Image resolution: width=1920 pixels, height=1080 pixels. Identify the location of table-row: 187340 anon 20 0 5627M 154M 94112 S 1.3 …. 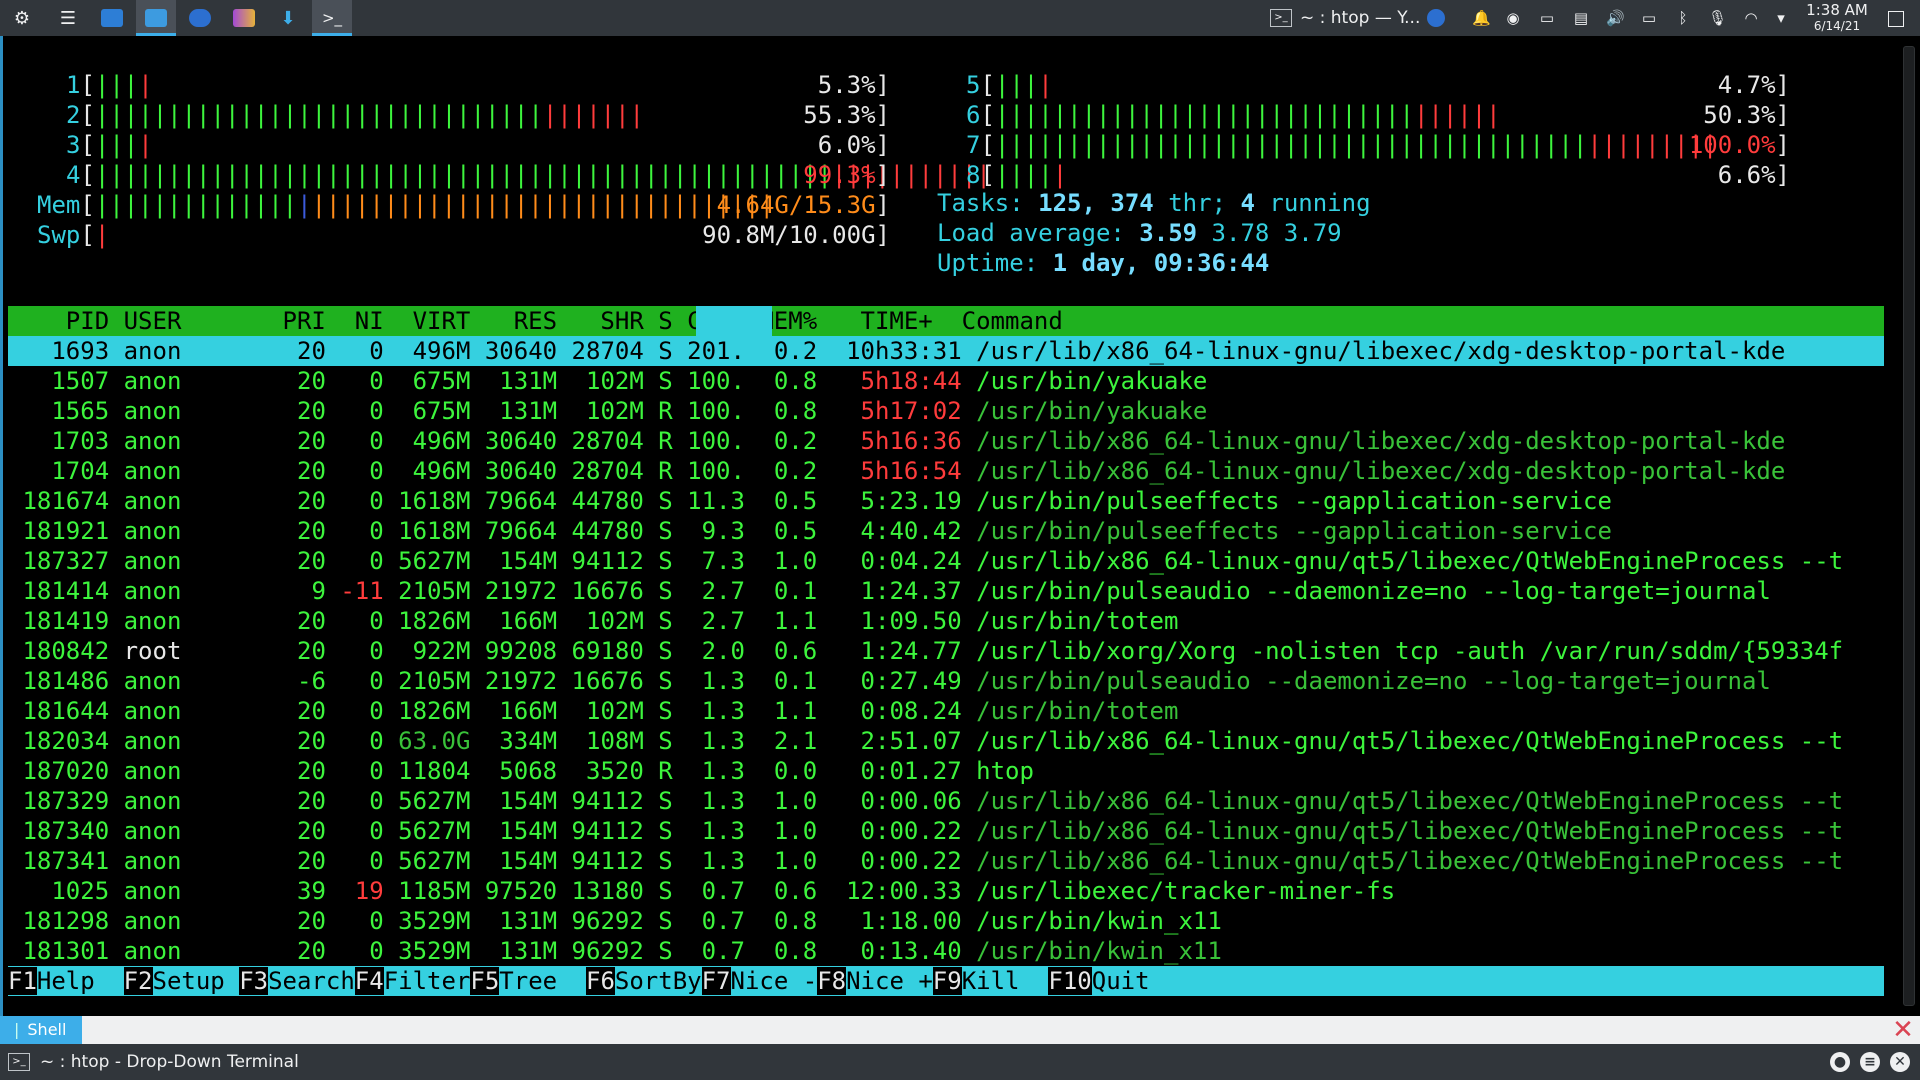
(946, 831).